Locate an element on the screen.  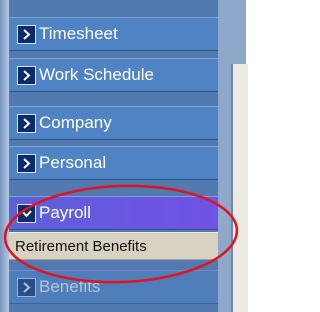
submenu-item-retirement-benefits: Retirement Benefits is located at coordinates (113, 246).